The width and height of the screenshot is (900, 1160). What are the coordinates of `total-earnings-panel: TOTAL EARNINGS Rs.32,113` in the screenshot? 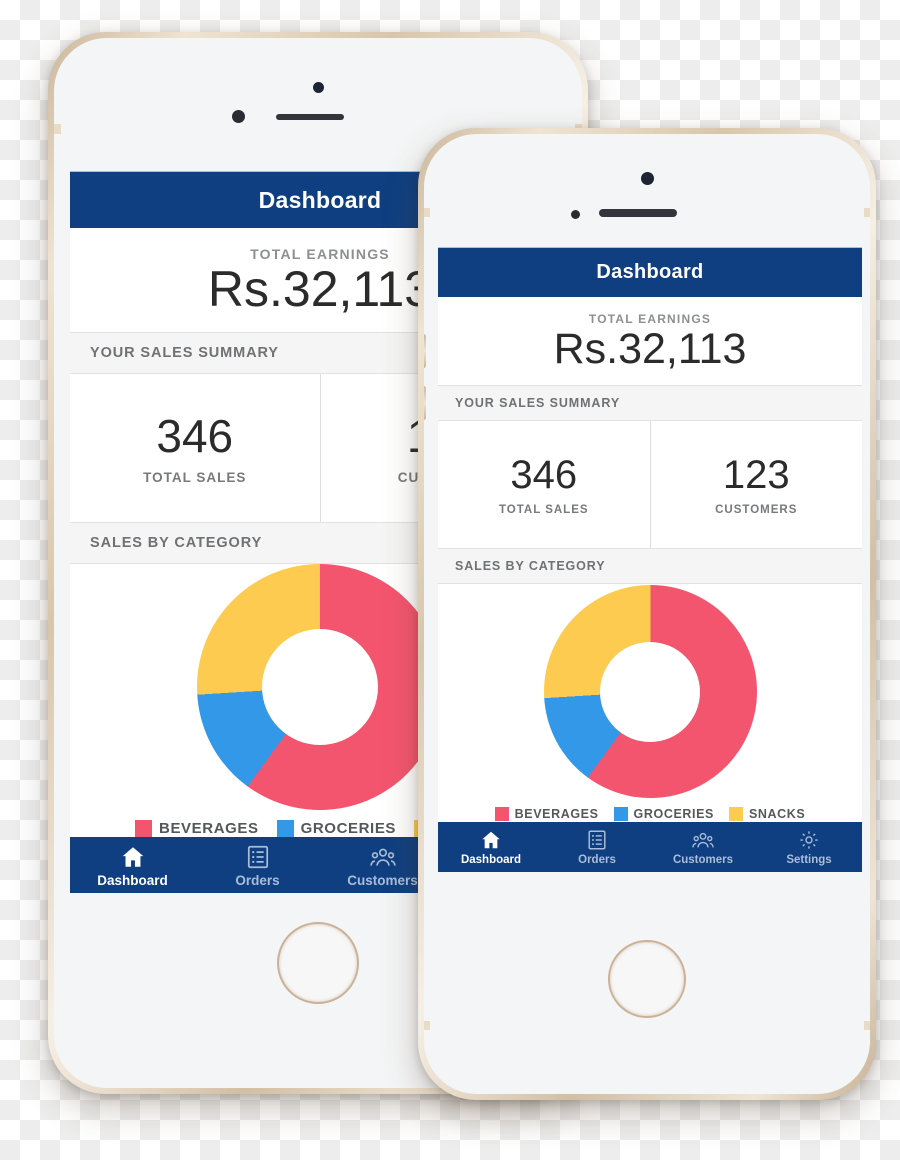 It's located at (650, 341).